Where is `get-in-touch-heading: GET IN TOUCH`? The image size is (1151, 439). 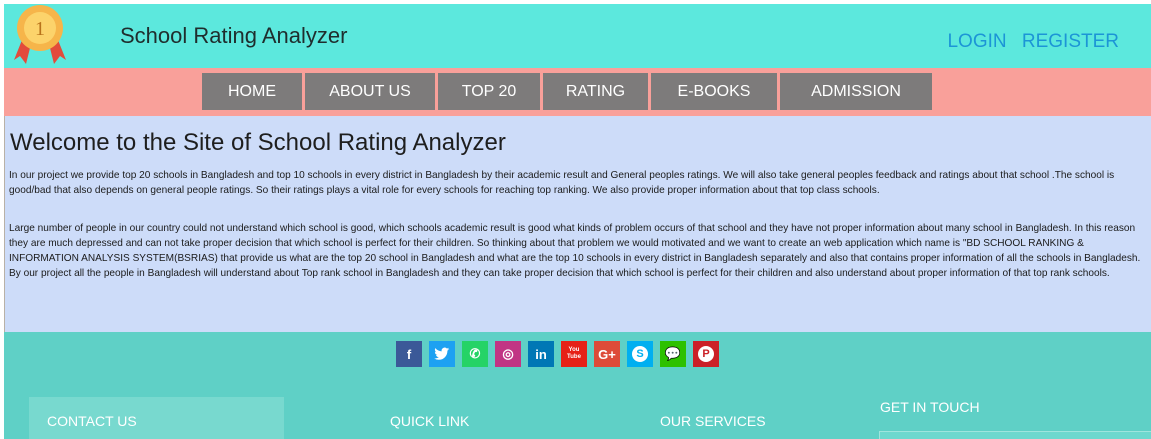 get-in-touch-heading: GET IN TOUCH is located at coordinates (930, 407).